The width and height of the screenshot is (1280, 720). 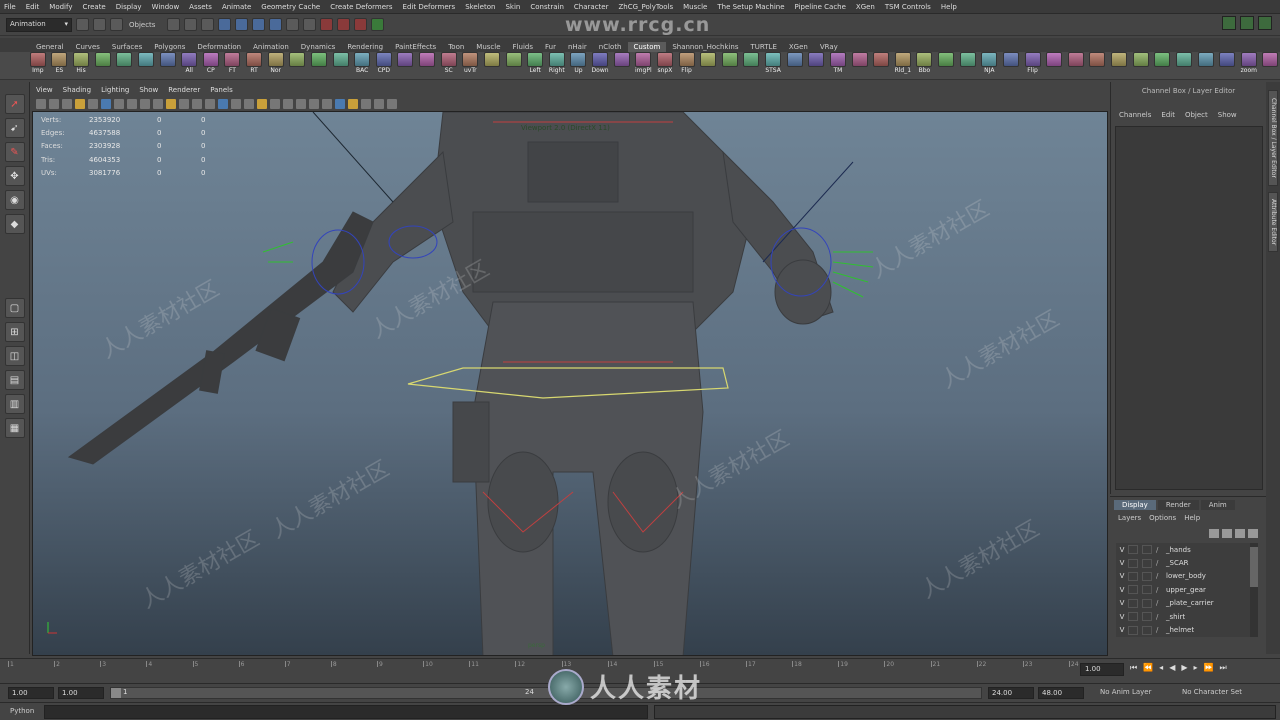 What do you see at coordinates (344, 24) in the screenshot?
I see `ipr-render-icon` at bounding box center [344, 24].